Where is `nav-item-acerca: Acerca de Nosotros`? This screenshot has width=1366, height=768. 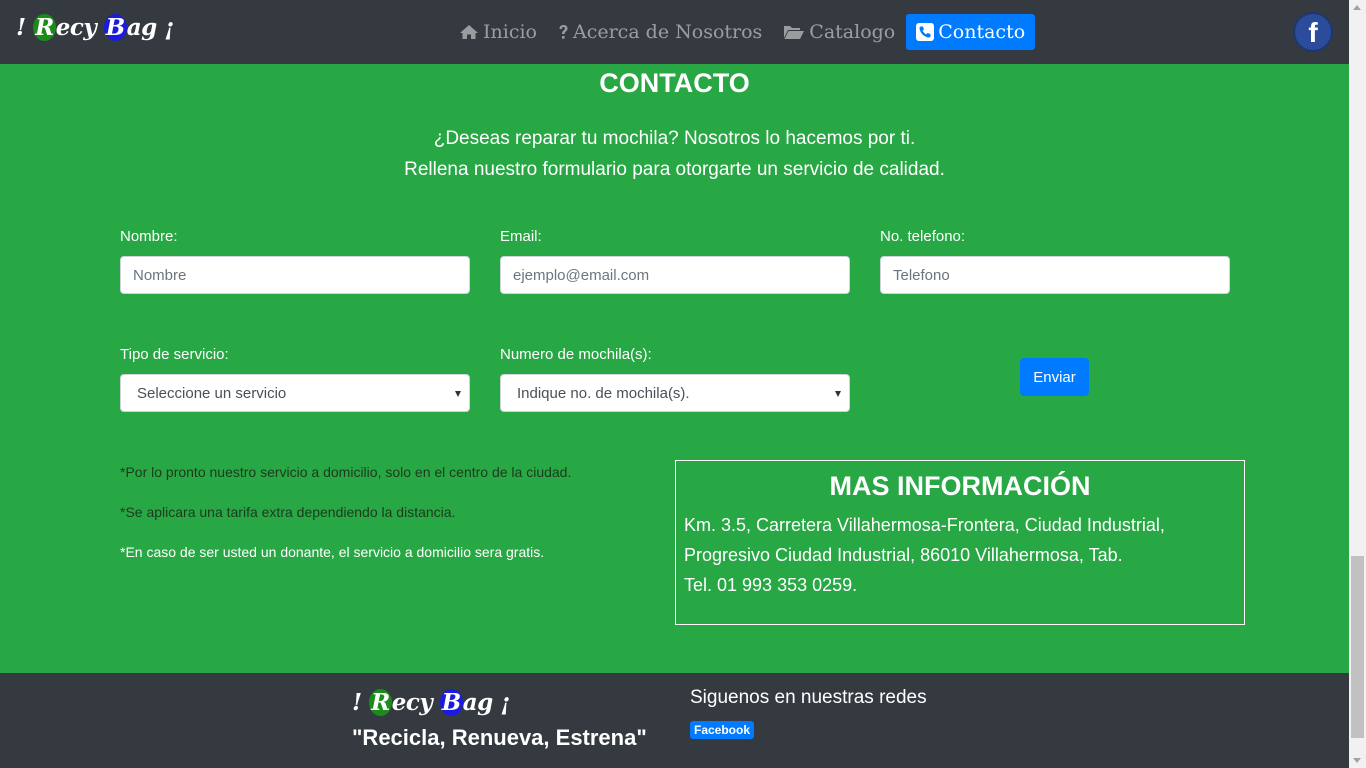
nav-item-acerca: Acerca de Nosotros is located at coordinates (660, 32).